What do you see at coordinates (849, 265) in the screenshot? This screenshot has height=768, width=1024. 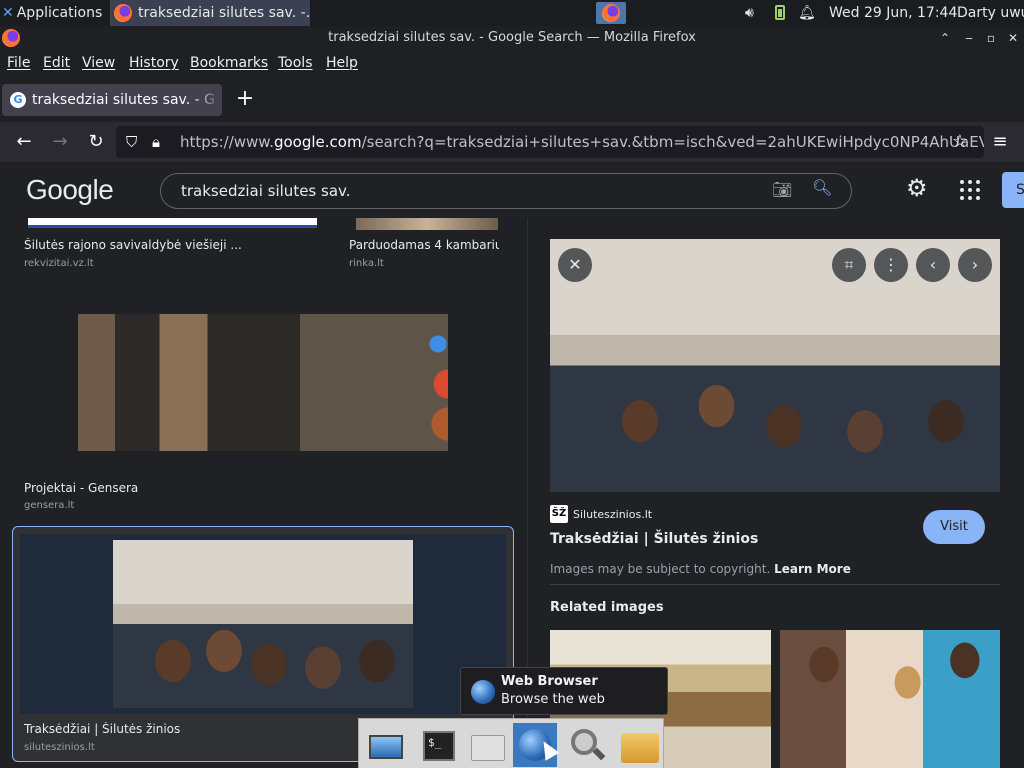 I see `lens-search-icon: ⌗` at bounding box center [849, 265].